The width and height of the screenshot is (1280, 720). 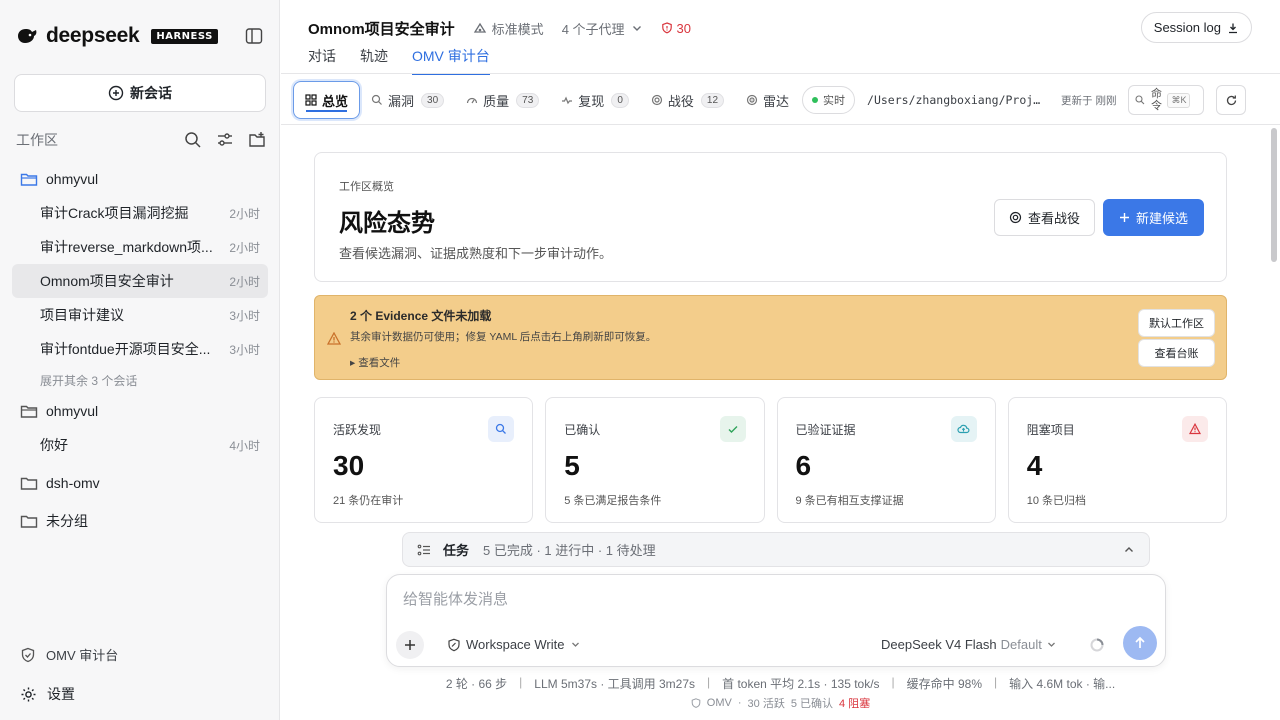 What do you see at coordinates (1231, 100) in the screenshot?
I see `refresh-button` at bounding box center [1231, 100].